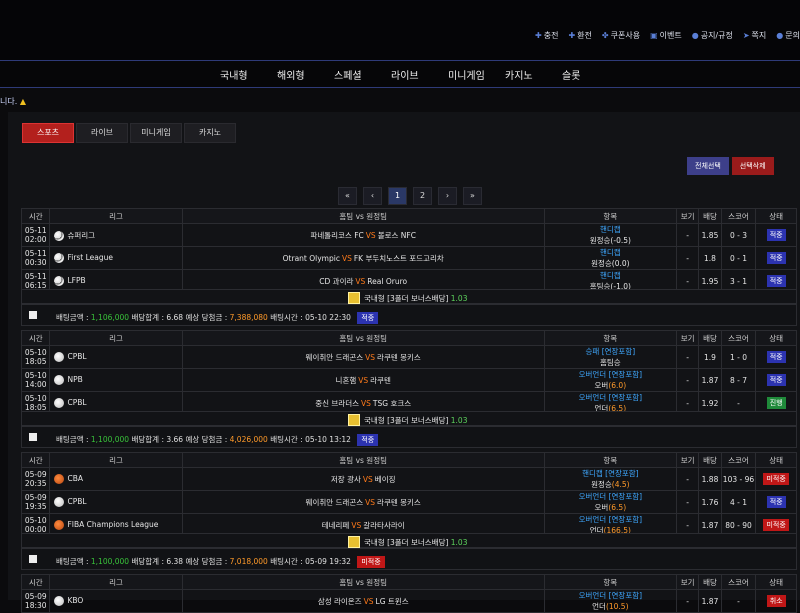  Describe the element at coordinates (347, 196) in the screenshot. I see `first-page-button: «` at that location.